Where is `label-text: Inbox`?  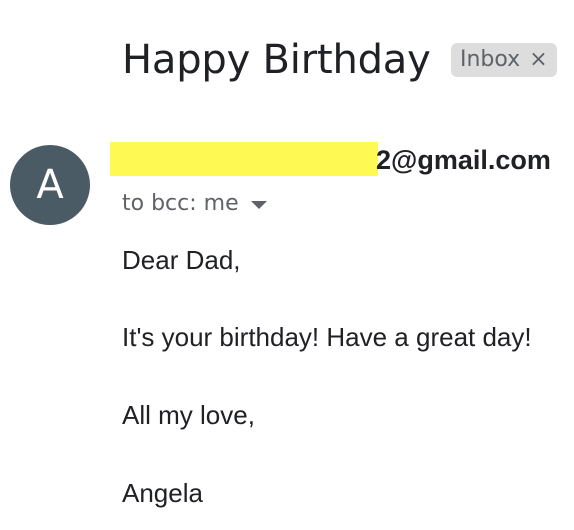 label-text: Inbox is located at coordinates (490, 59).